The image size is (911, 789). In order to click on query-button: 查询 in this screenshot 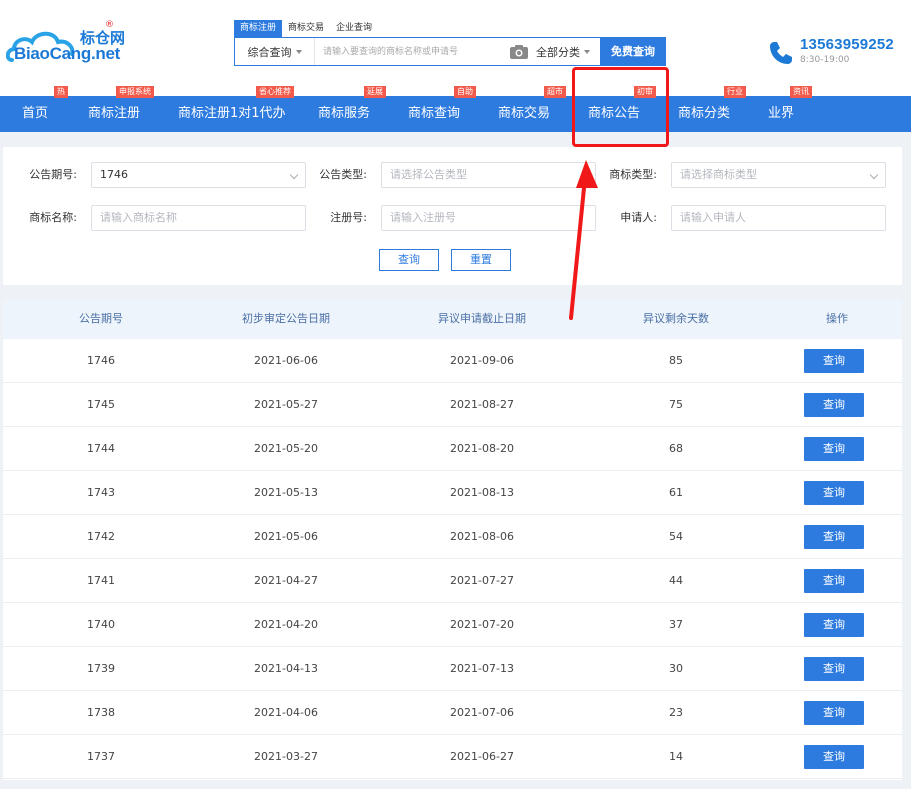, I will do `click(409, 260)`.